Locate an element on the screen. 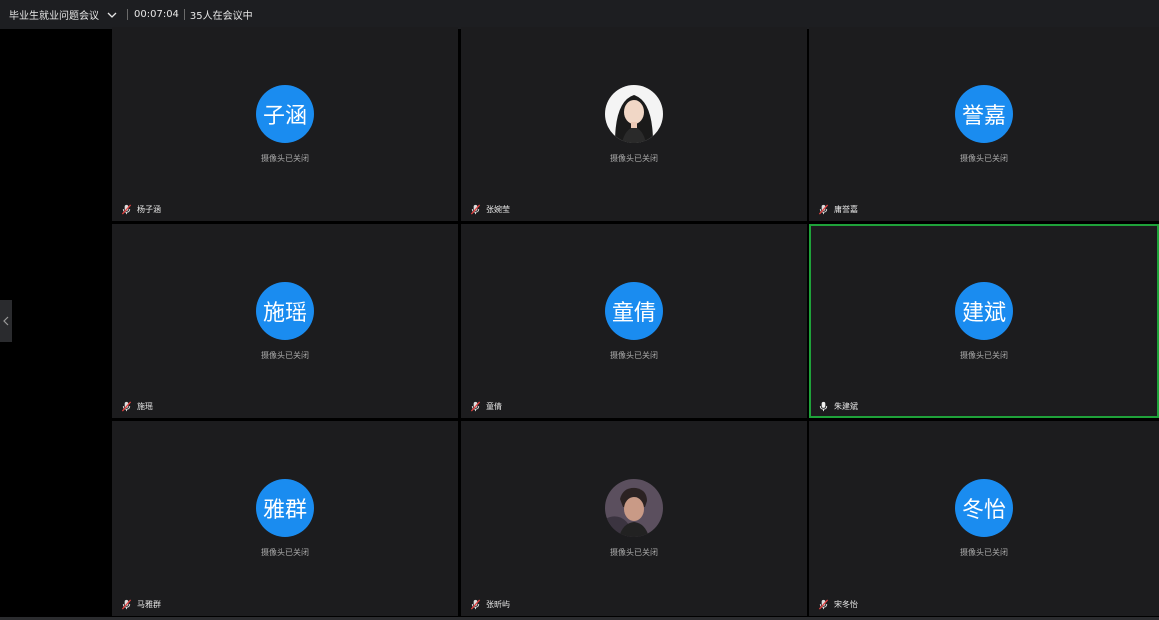 The height and width of the screenshot is (620, 1159). participant-name: 杨子涵 is located at coordinates (149, 209).